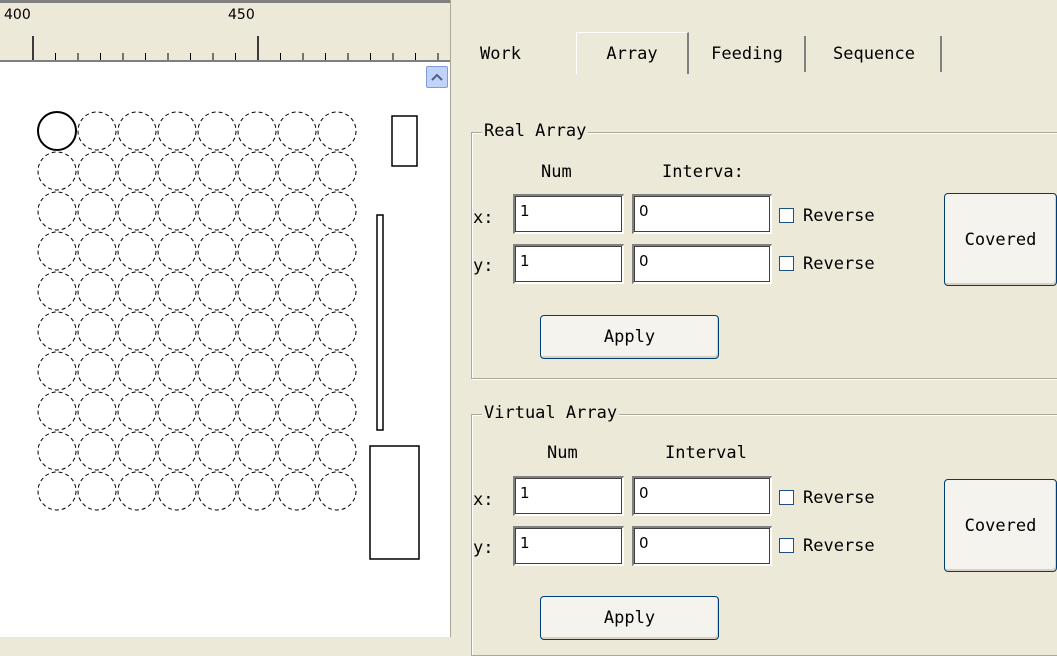 Image resolution: width=1057 pixels, height=656 pixels. What do you see at coordinates (1000, 525) in the screenshot?
I see `virtual-covered-button: Covered` at bounding box center [1000, 525].